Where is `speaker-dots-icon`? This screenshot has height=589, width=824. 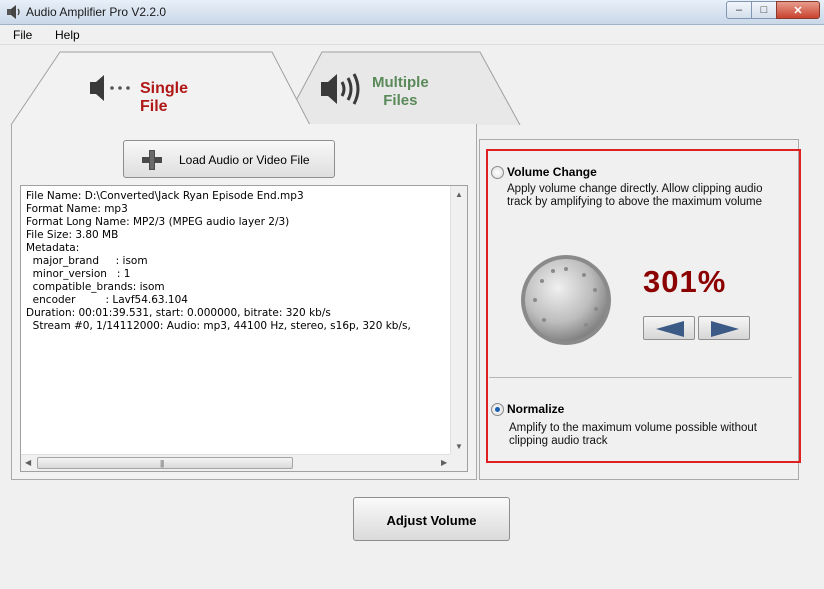 speaker-dots-icon is located at coordinates (110, 88).